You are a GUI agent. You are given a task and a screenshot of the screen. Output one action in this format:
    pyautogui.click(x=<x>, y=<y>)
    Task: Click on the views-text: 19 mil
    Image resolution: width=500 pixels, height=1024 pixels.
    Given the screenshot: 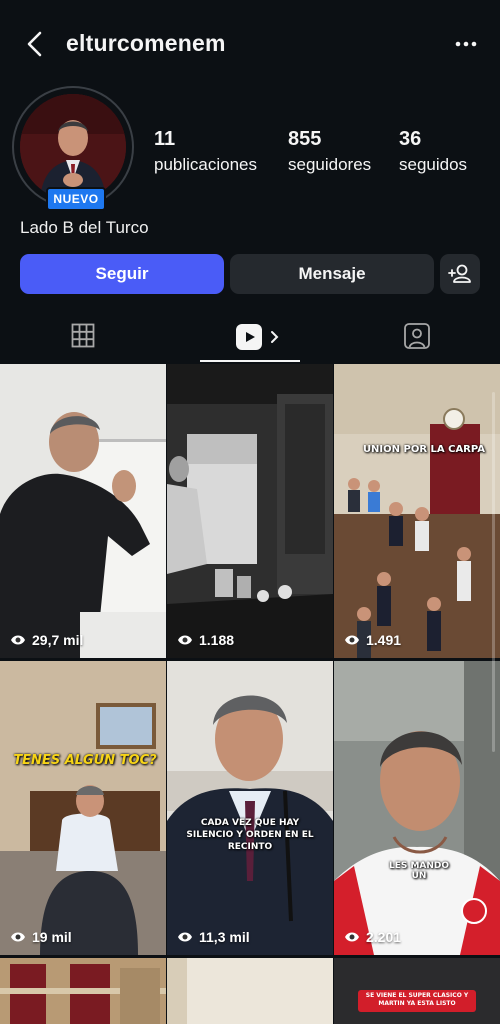 What is the action you would take?
    pyautogui.click(x=52, y=937)
    